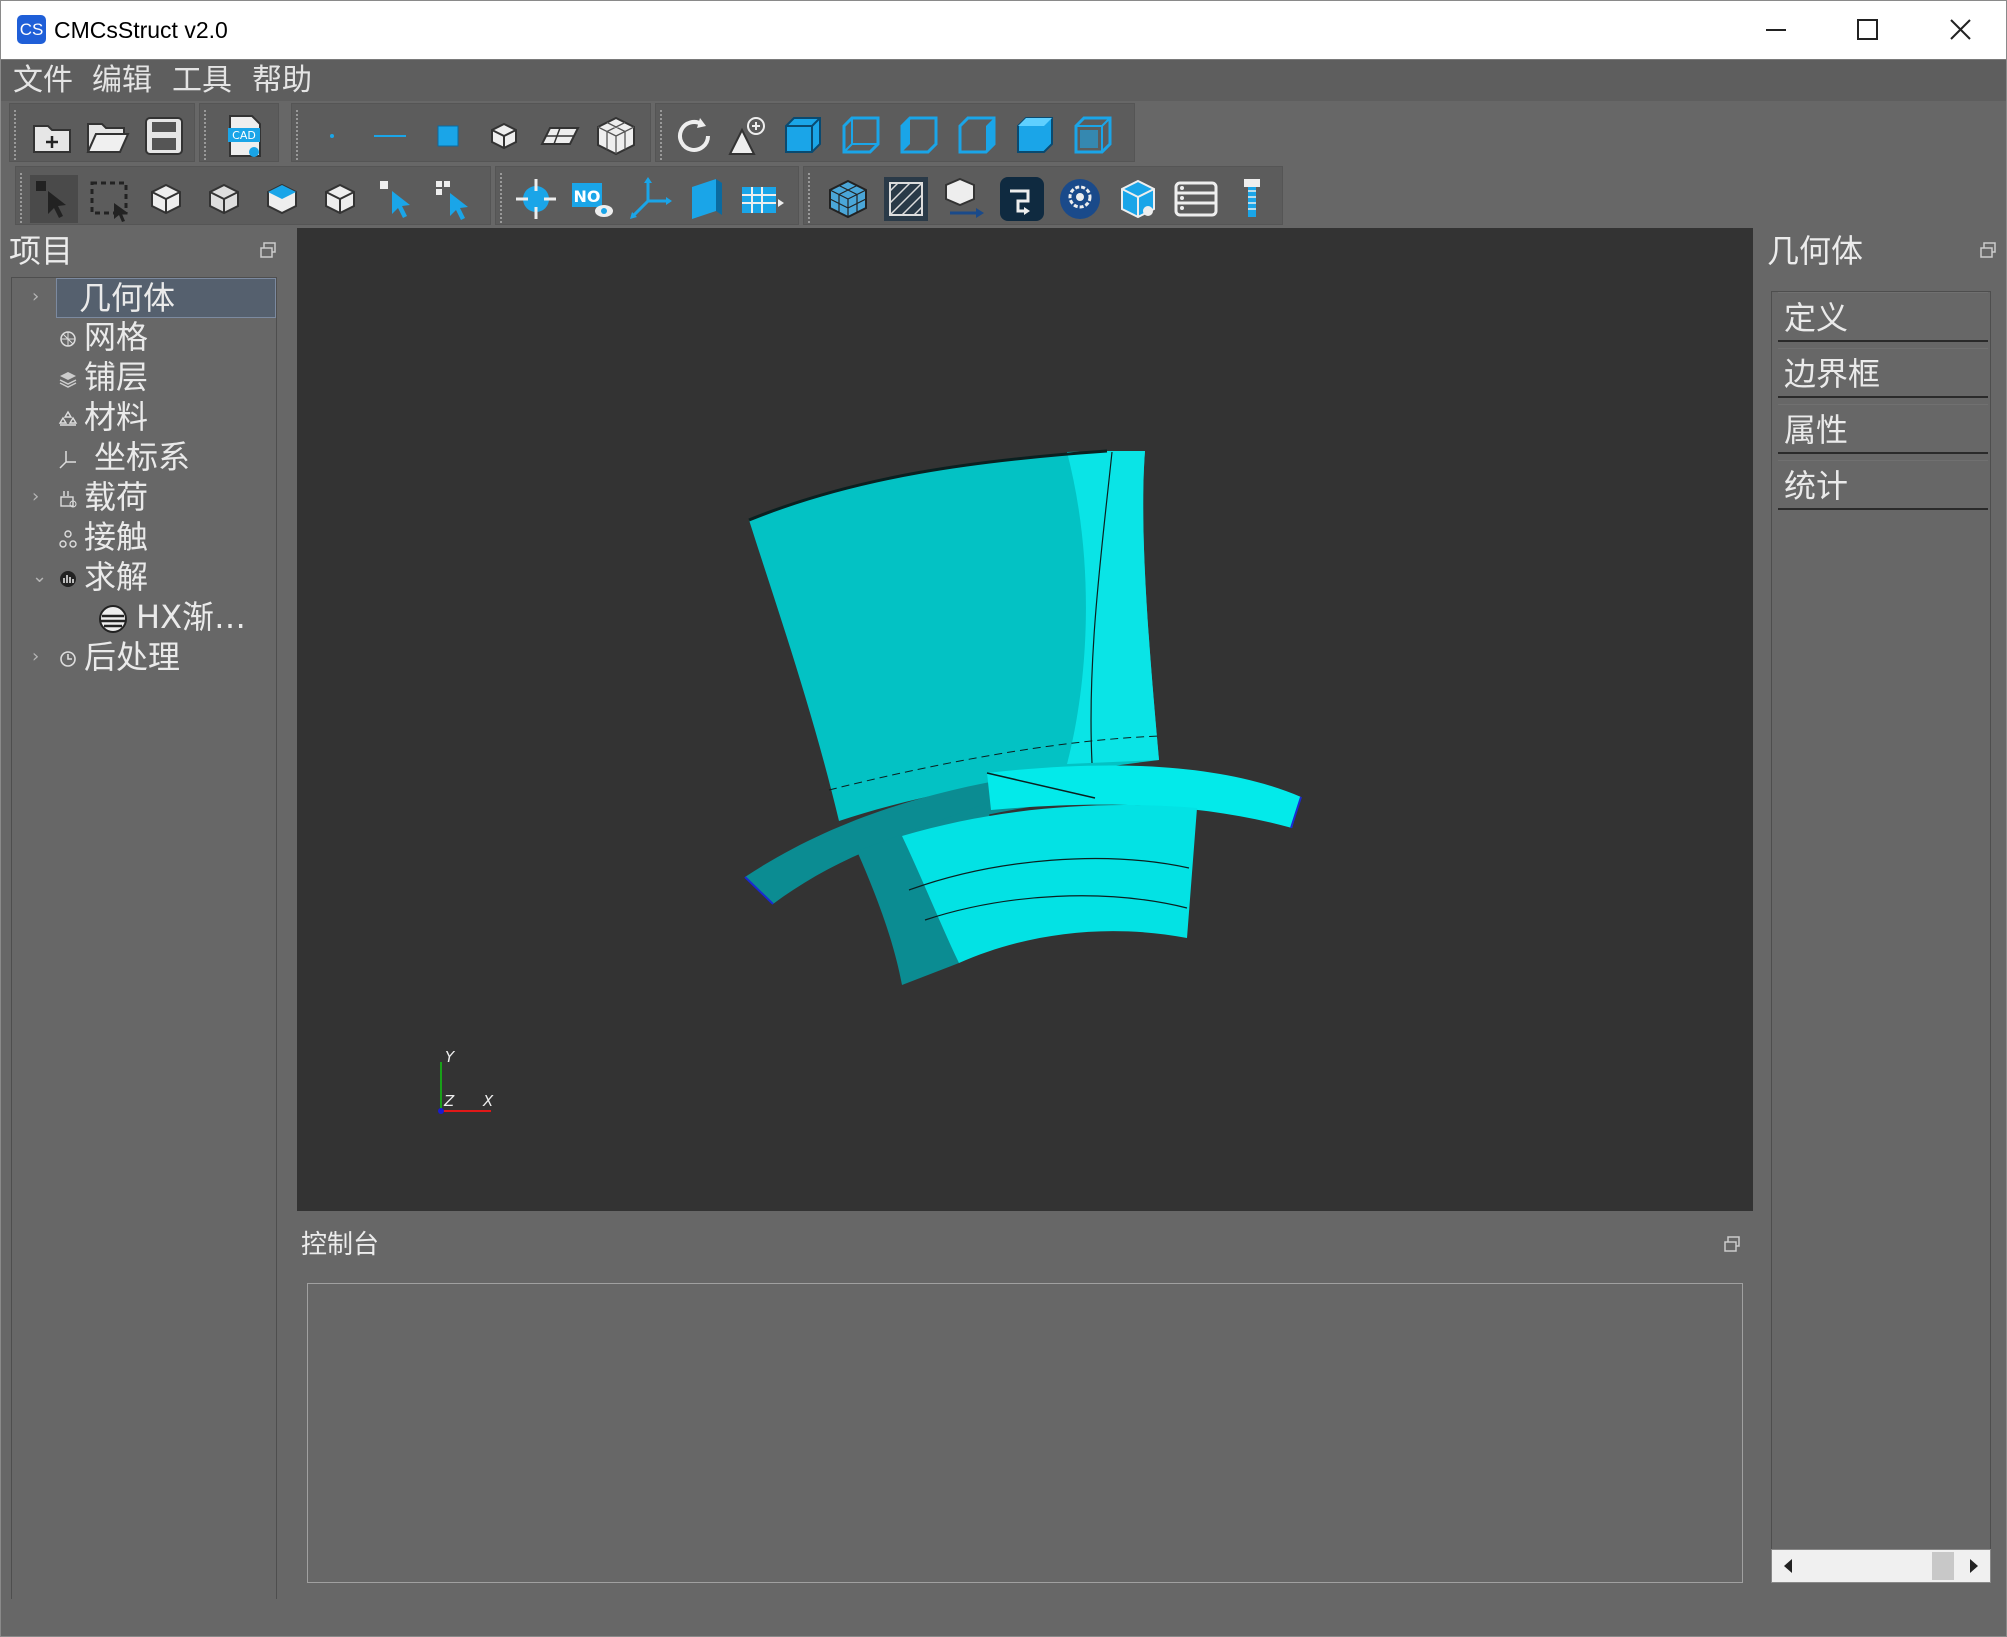  What do you see at coordinates (68, 539) in the screenshot?
I see `contact-icon` at bounding box center [68, 539].